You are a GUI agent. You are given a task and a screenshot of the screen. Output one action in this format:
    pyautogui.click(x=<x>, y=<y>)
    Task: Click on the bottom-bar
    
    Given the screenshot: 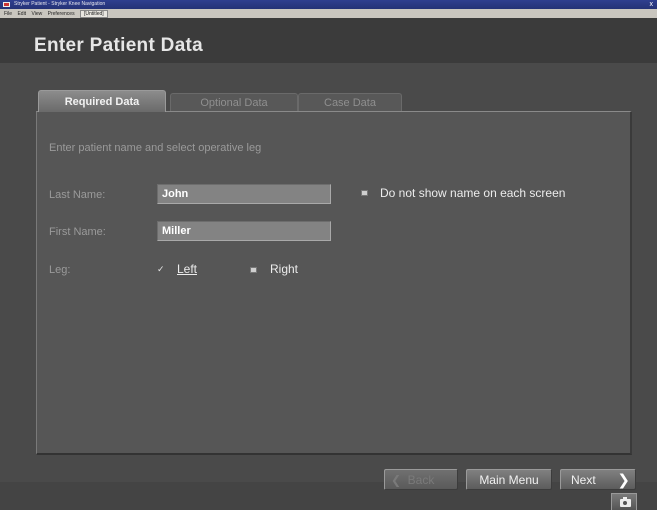 What is the action you would take?
    pyautogui.click(x=328, y=496)
    